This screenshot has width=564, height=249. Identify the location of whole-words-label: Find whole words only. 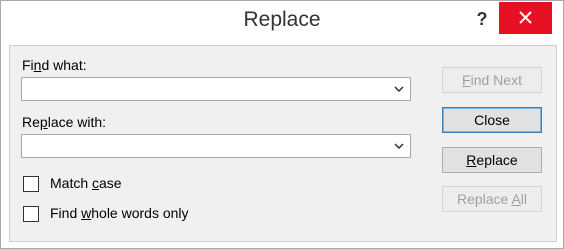
(119, 213).